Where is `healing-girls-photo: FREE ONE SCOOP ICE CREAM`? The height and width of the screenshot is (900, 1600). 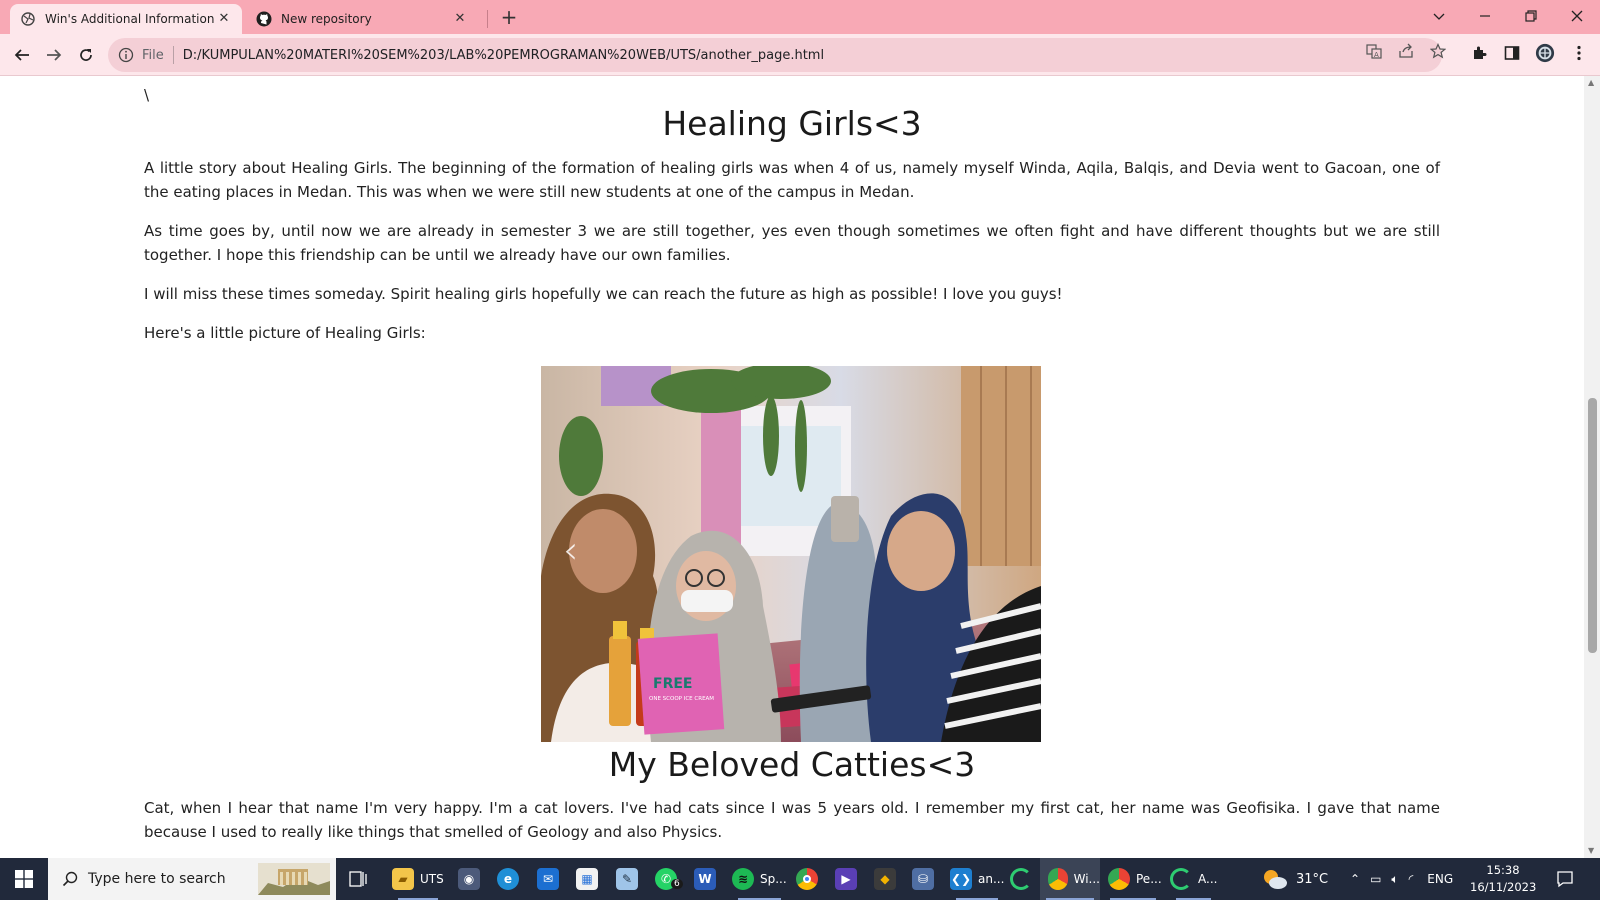
healing-girls-photo: FREE ONE SCOOP ICE CREAM is located at coordinates (791, 554).